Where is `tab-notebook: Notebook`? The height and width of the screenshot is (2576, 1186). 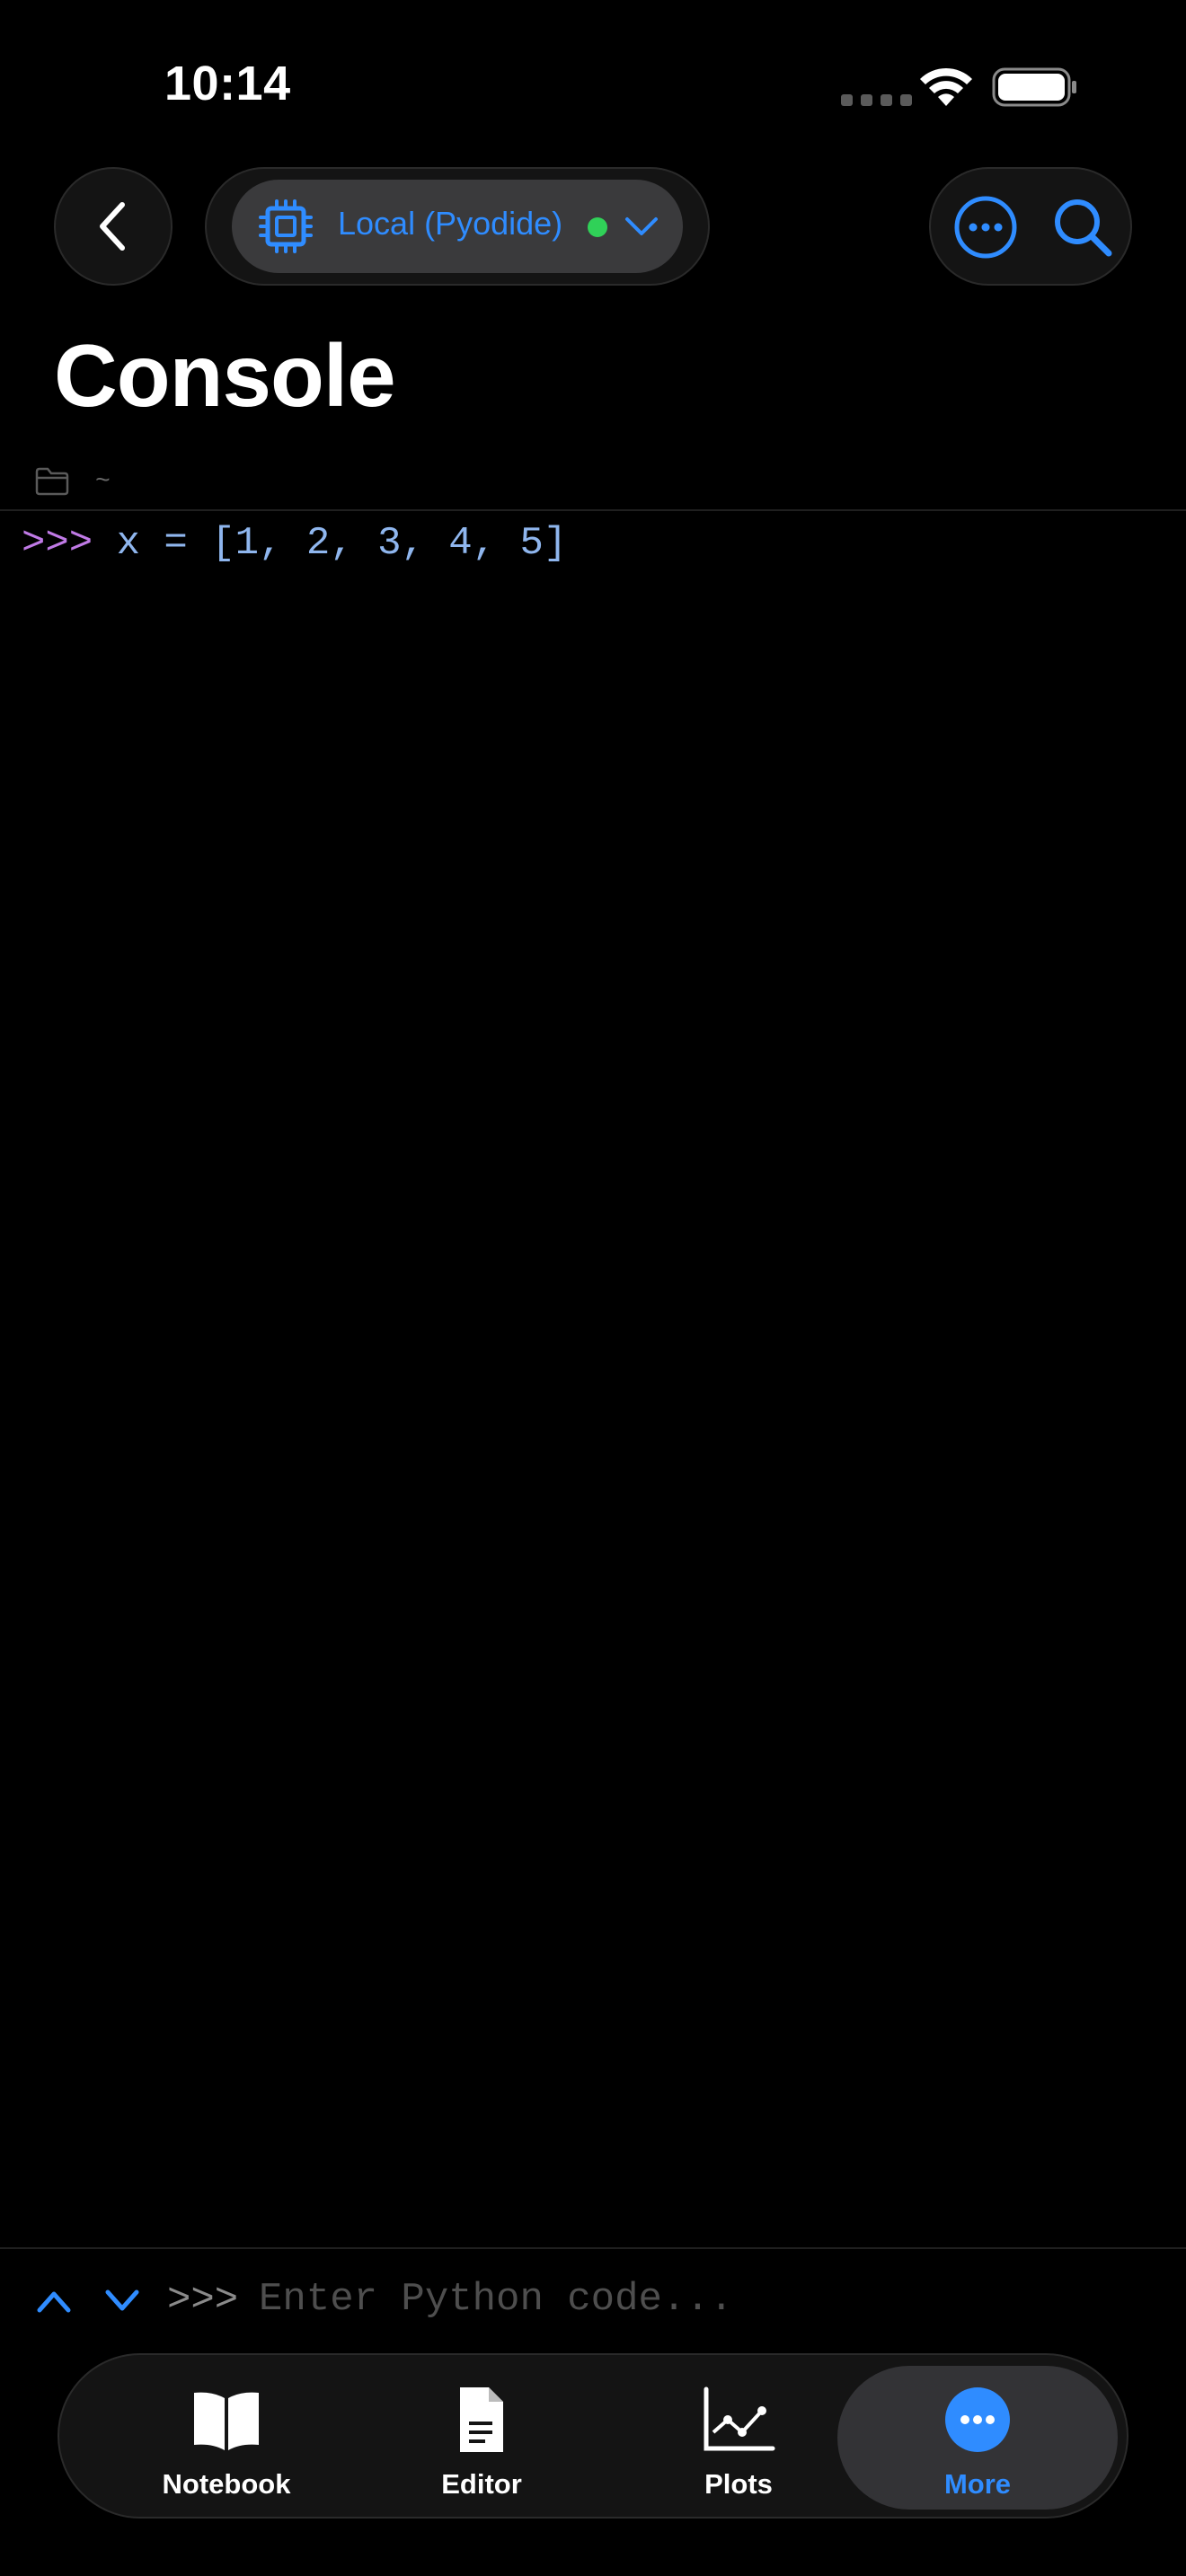
tab-notebook: Notebook is located at coordinates (226, 2437).